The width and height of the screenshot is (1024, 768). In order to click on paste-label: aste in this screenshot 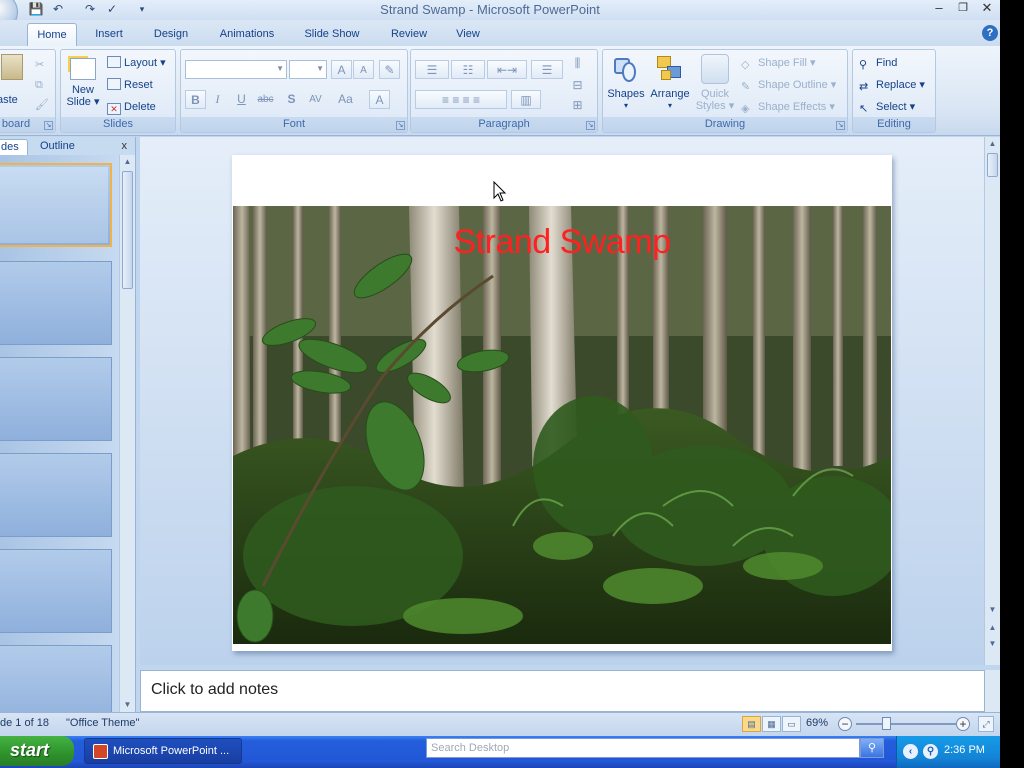, I will do `click(9, 100)`.